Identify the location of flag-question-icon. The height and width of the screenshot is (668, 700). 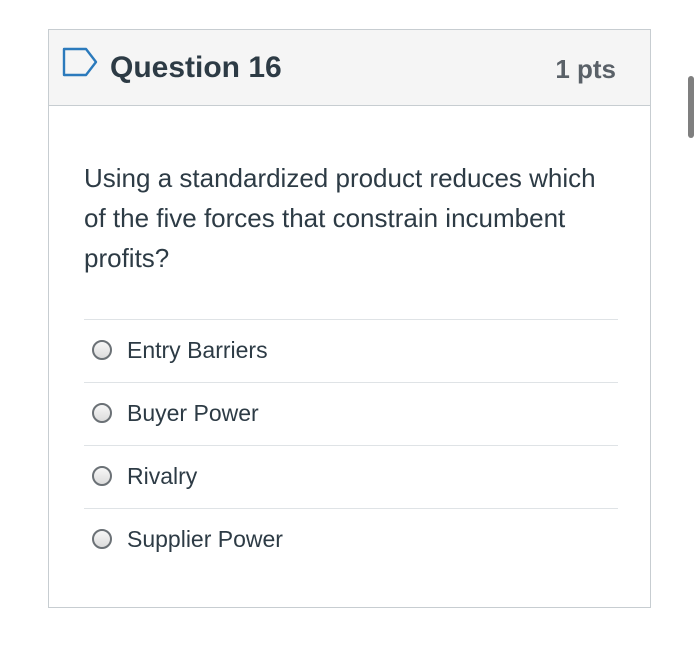
(80, 62).